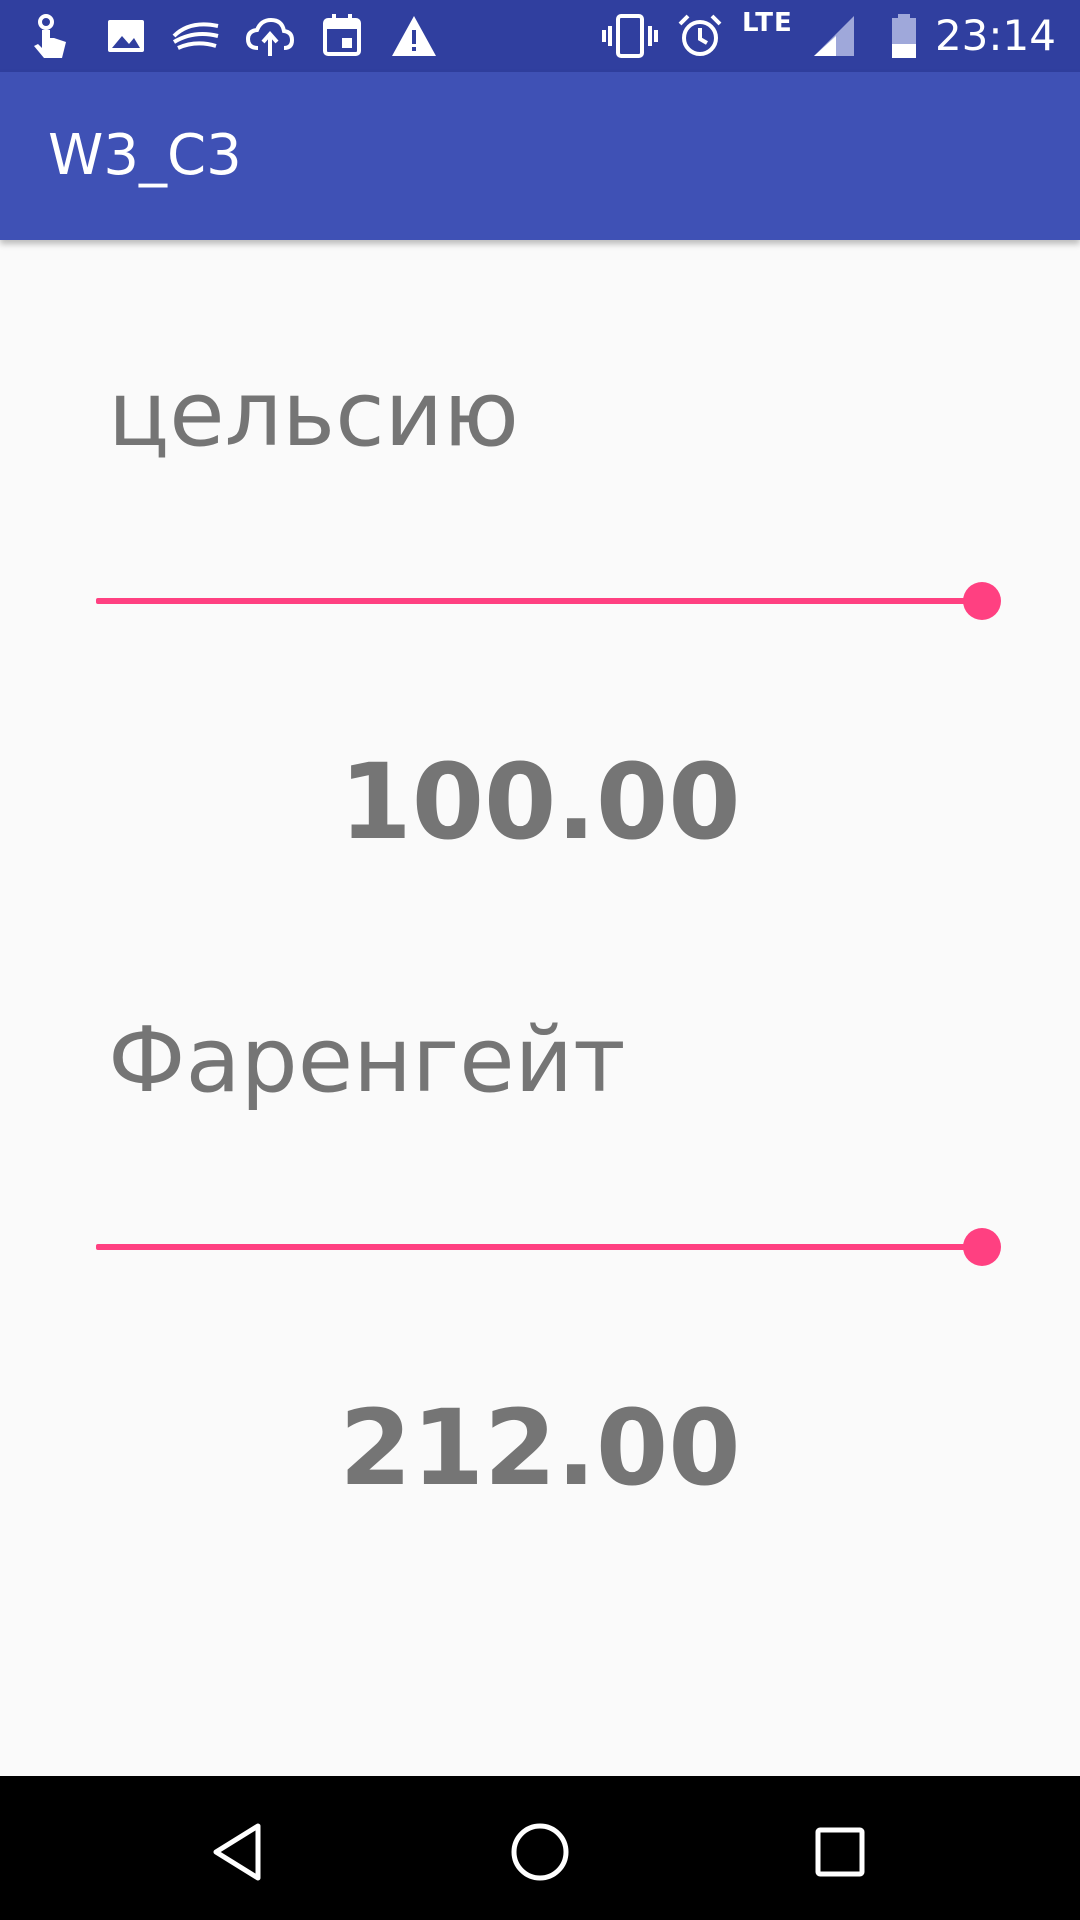 Image resolution: width=1080 pixels, height=1920 pixels. I want to click on celsius-label: цельсию, so click(313, 414).